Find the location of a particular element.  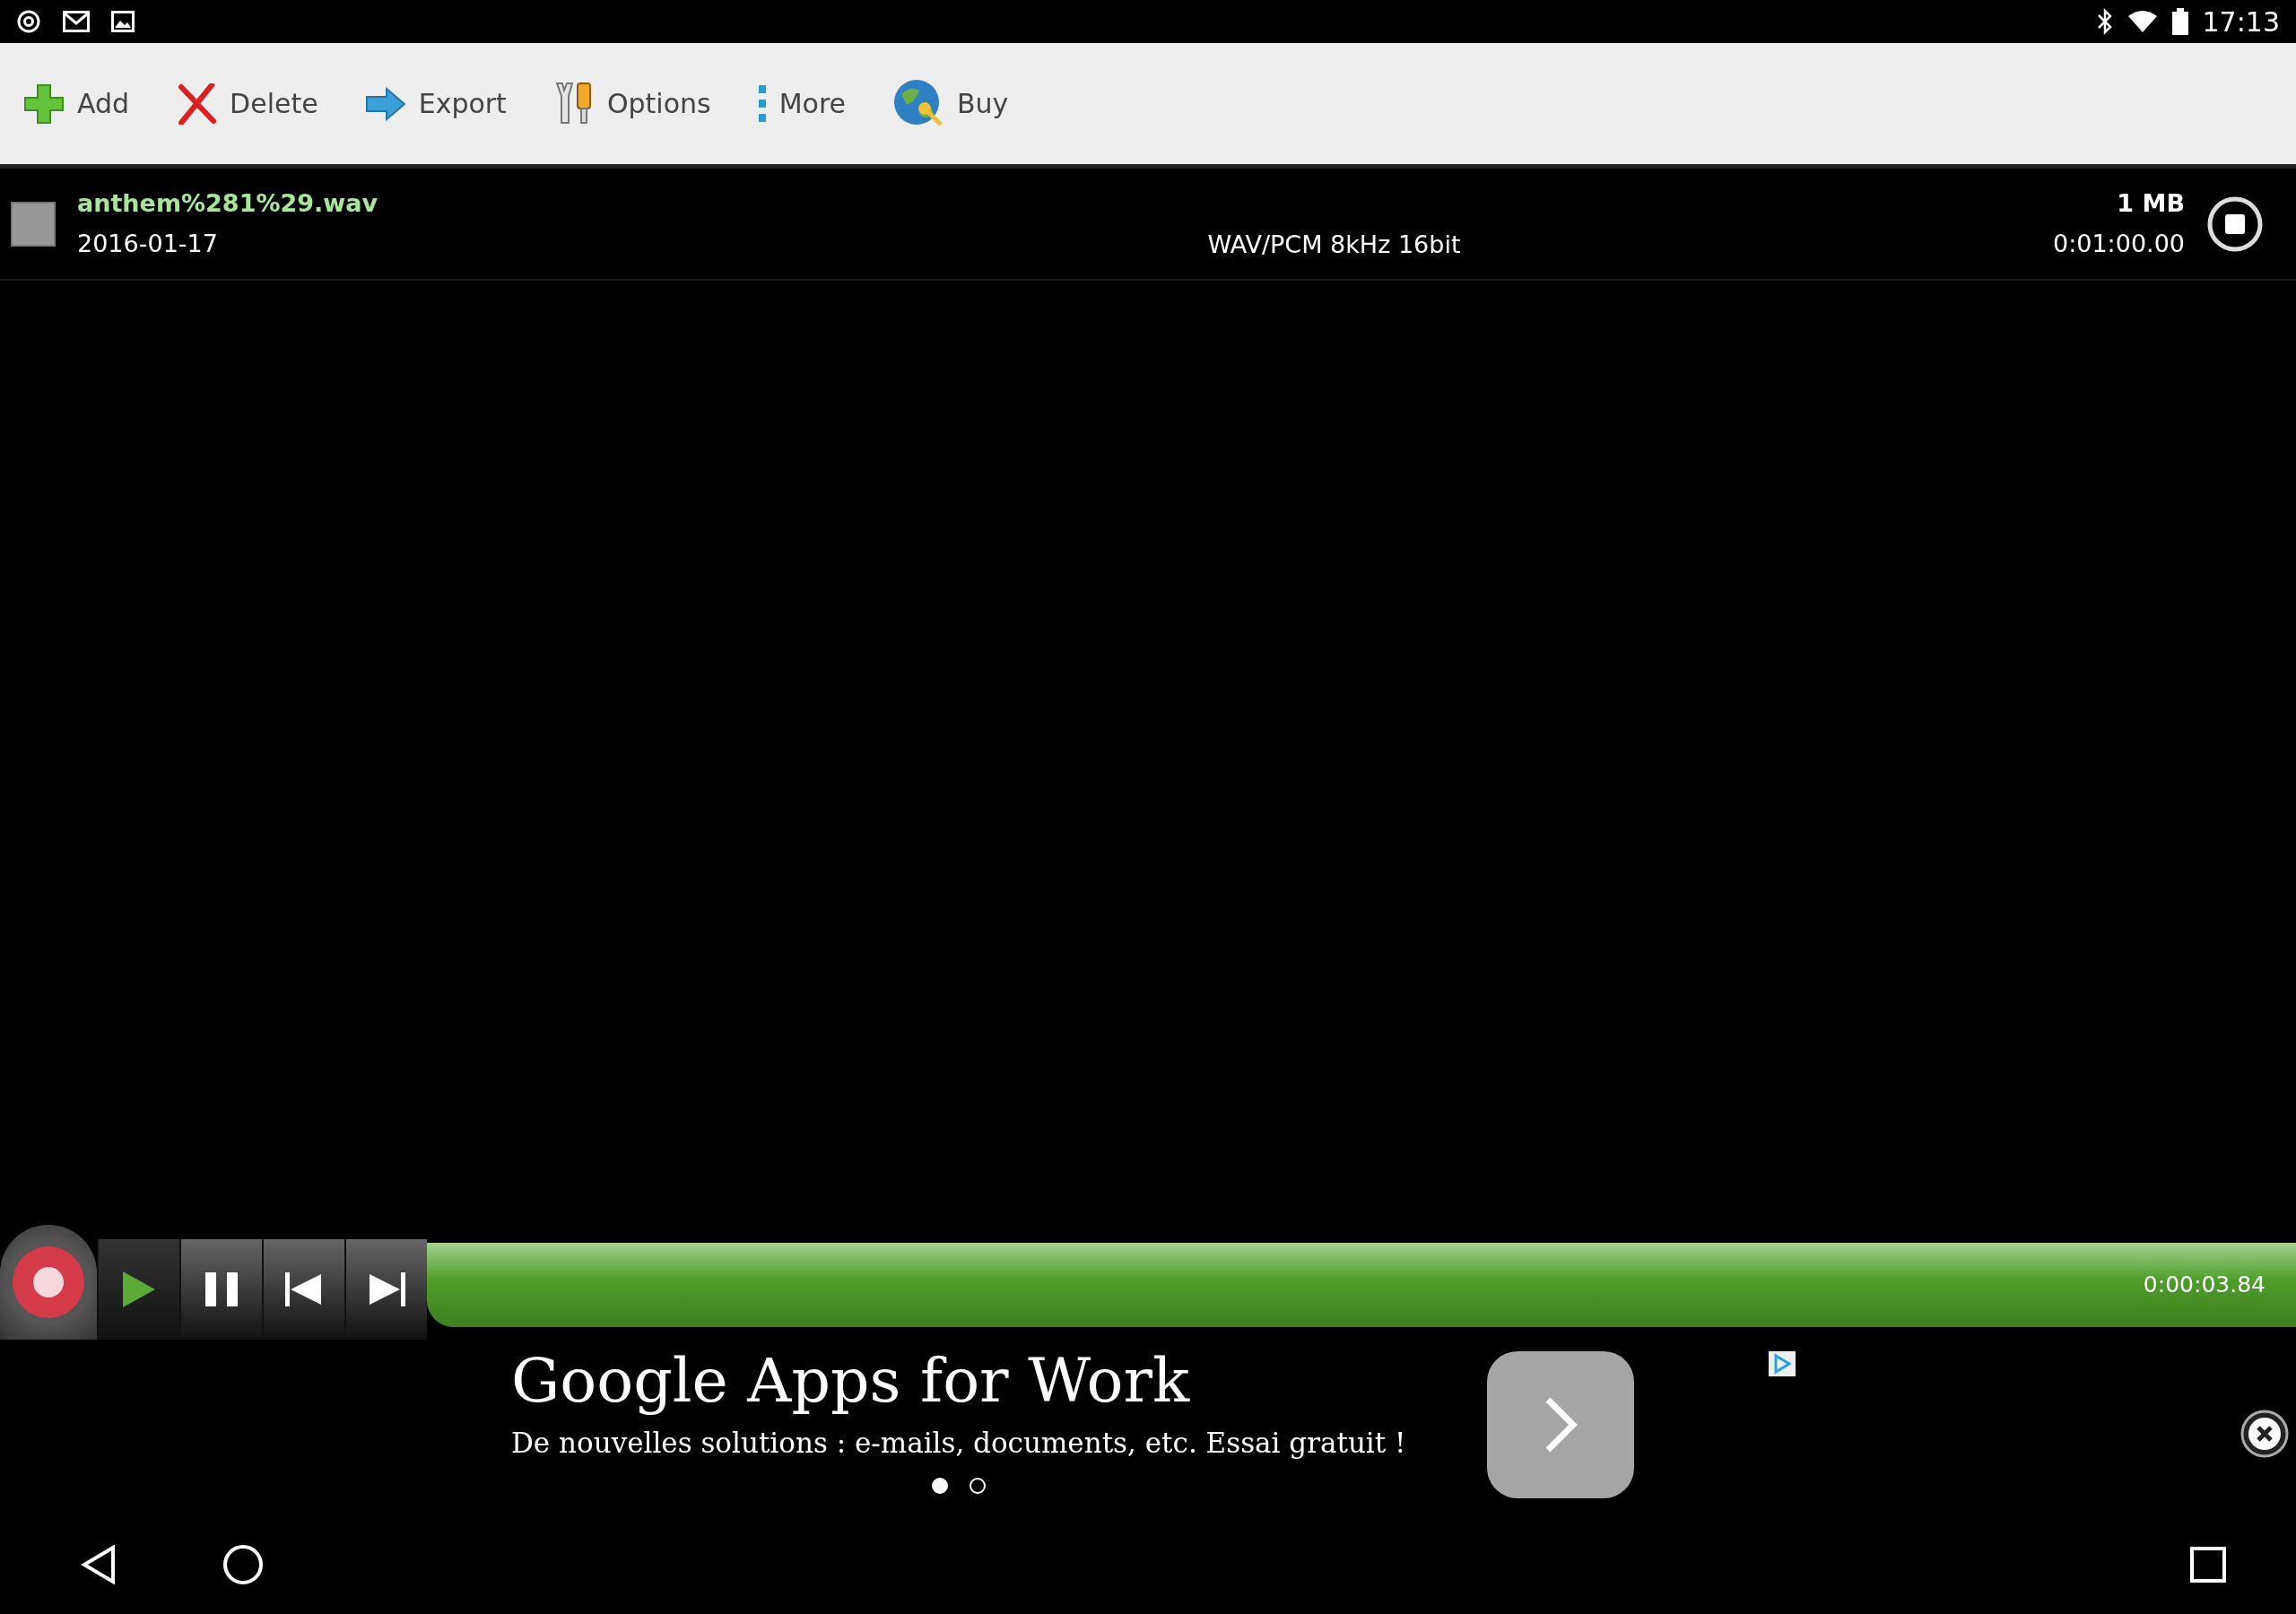

toolbar-button: Options is located at coordinates (632, 104).